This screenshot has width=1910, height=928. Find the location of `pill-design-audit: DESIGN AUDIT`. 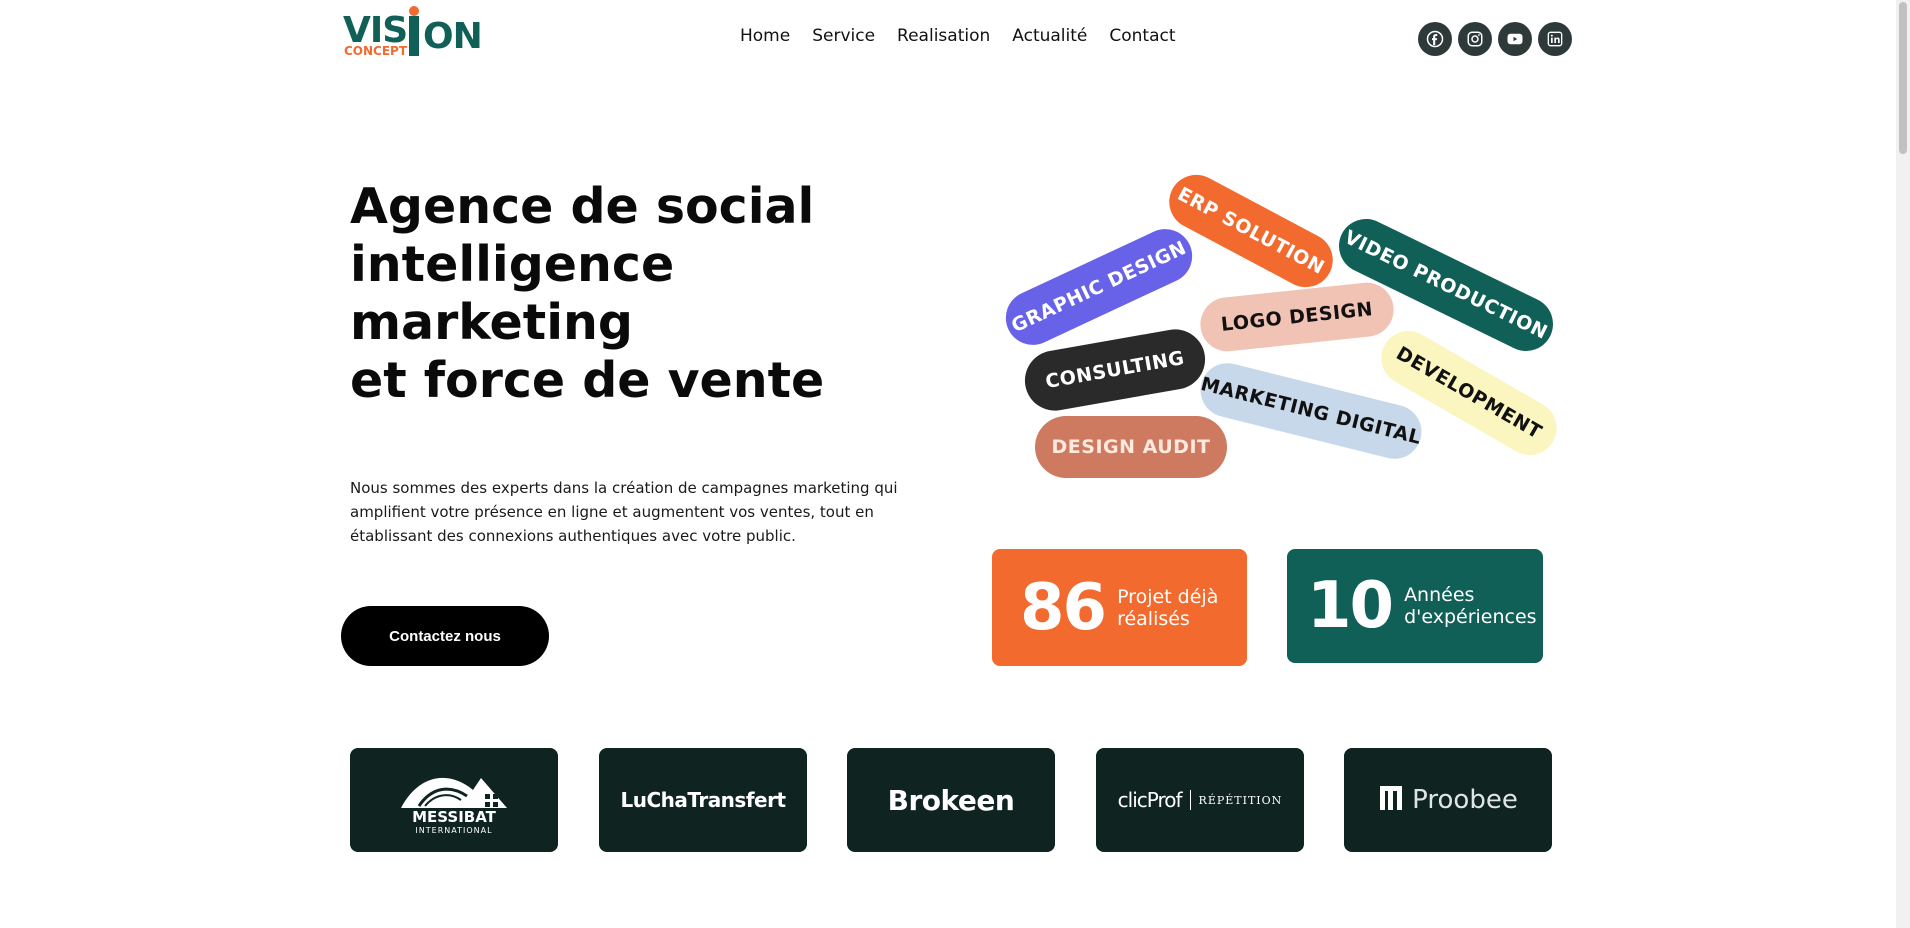

pill-design-audit: DESIGN AUDIT is located at coordinates (1131, 447).